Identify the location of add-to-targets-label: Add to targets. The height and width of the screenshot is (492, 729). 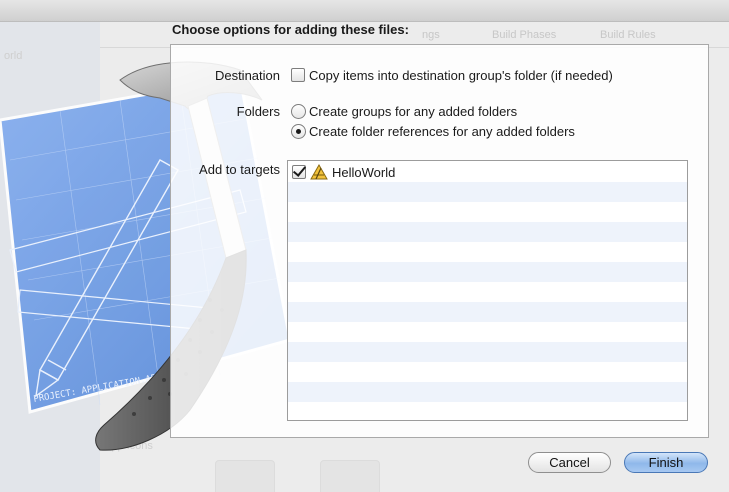
(239, 169).